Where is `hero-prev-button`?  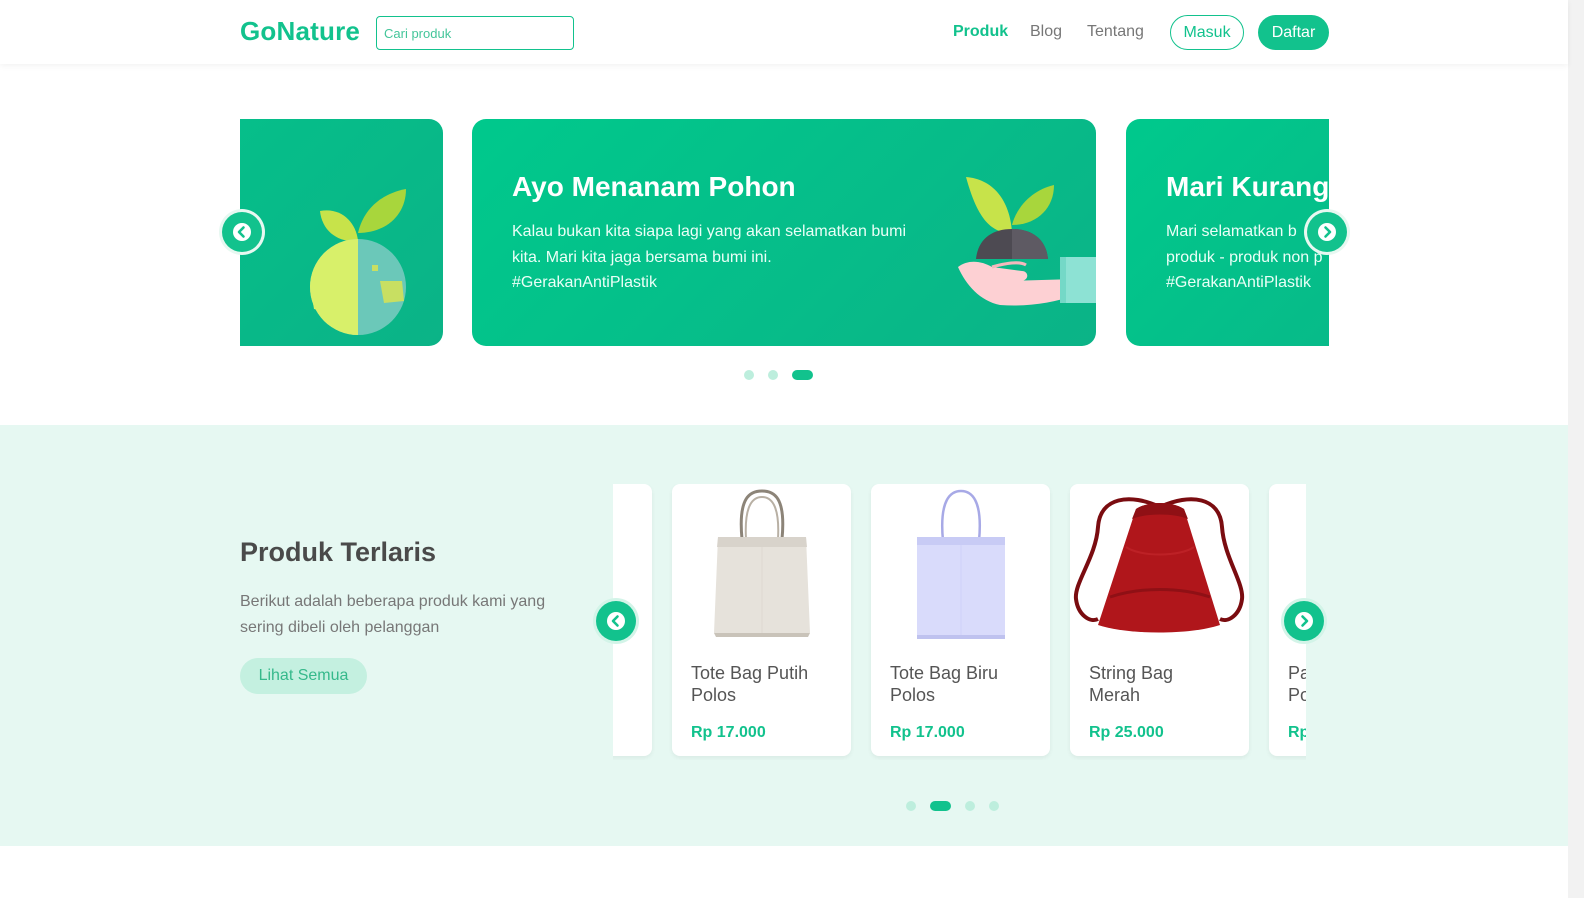 hero-prev-button is located at coordinates (242, 232).